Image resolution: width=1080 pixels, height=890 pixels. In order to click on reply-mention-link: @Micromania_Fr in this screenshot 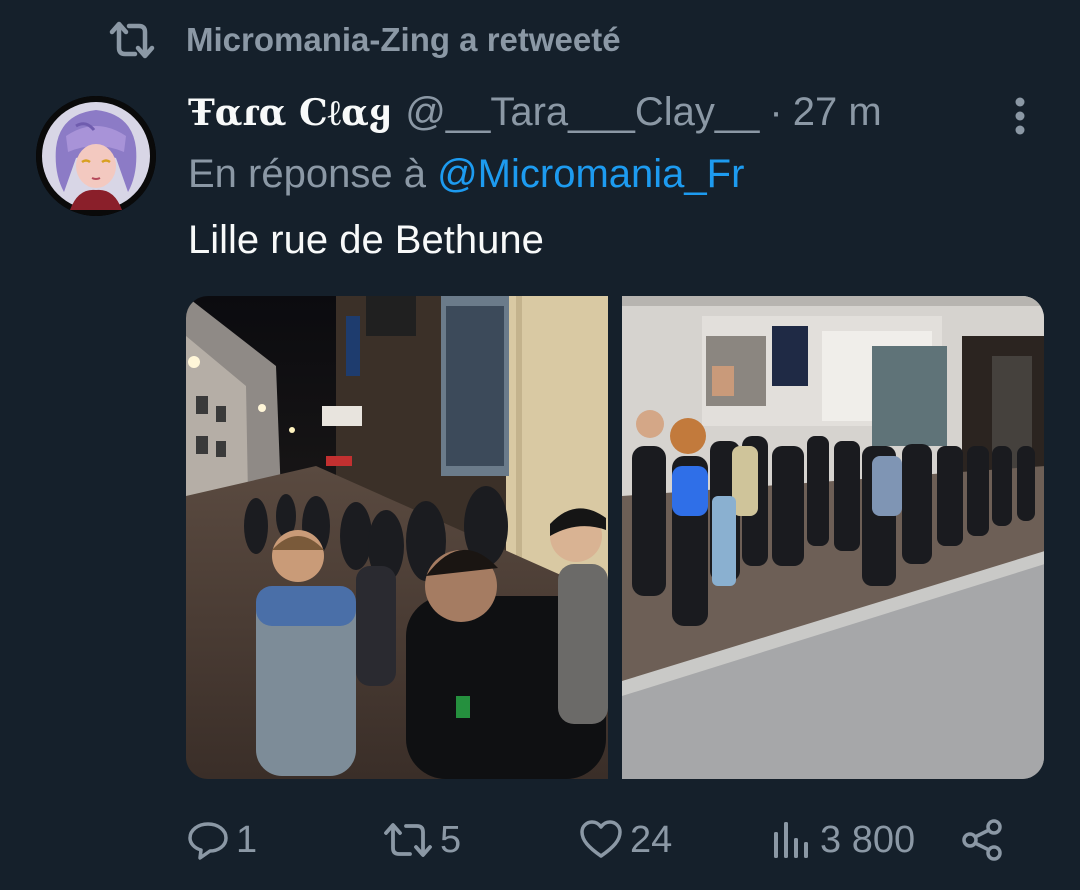, I will do `click(590, 174)`.